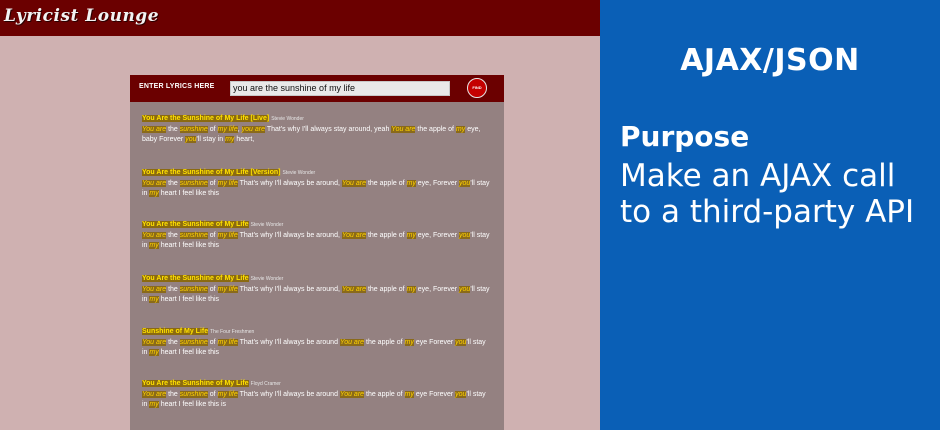 The height and width of the screenshot is (430, 940). I want to click on result-title: You Are the Sunshine of My Life [Live], so click(206, 118).